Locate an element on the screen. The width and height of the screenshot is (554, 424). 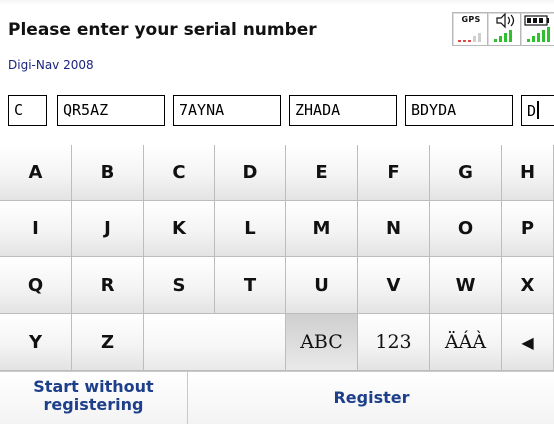
serial-field-6: D is located at coordinates (537, 110).